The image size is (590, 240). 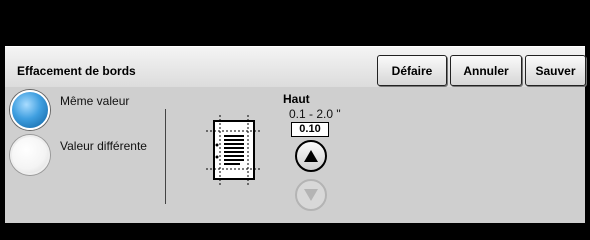 What do you see at coordinates (310, 129) in the screenshot?
I see `edge-value-field: 0.10` at bounding box center [310, 129].